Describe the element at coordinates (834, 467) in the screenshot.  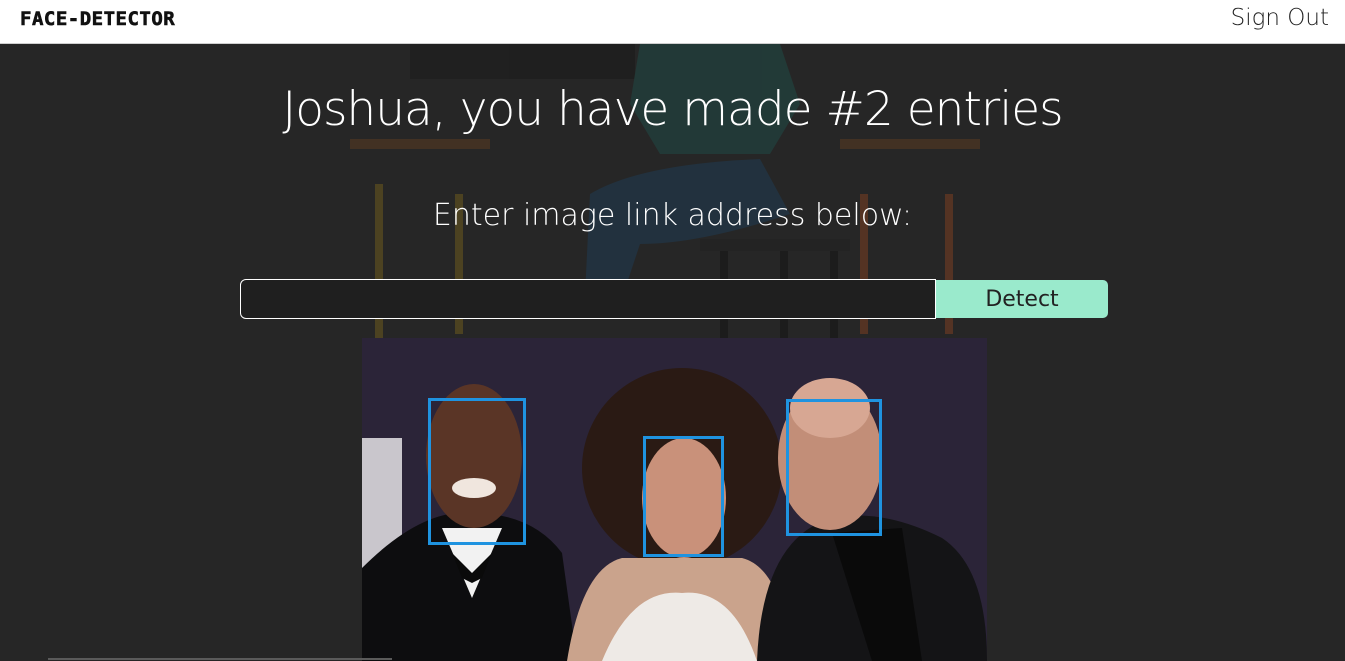
I see `face-box-right` at that location.